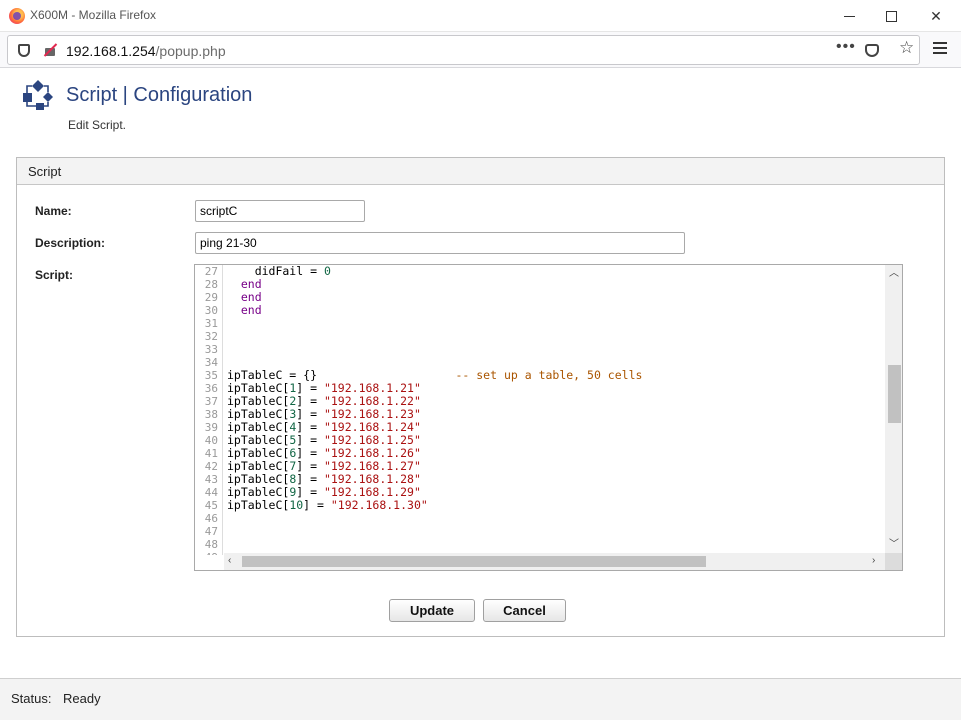 The image size is (961, 720). What do you see at coordinates (211, 310) in the screenshot?
I see `line-number: 30` at bounding box center [211, 310].